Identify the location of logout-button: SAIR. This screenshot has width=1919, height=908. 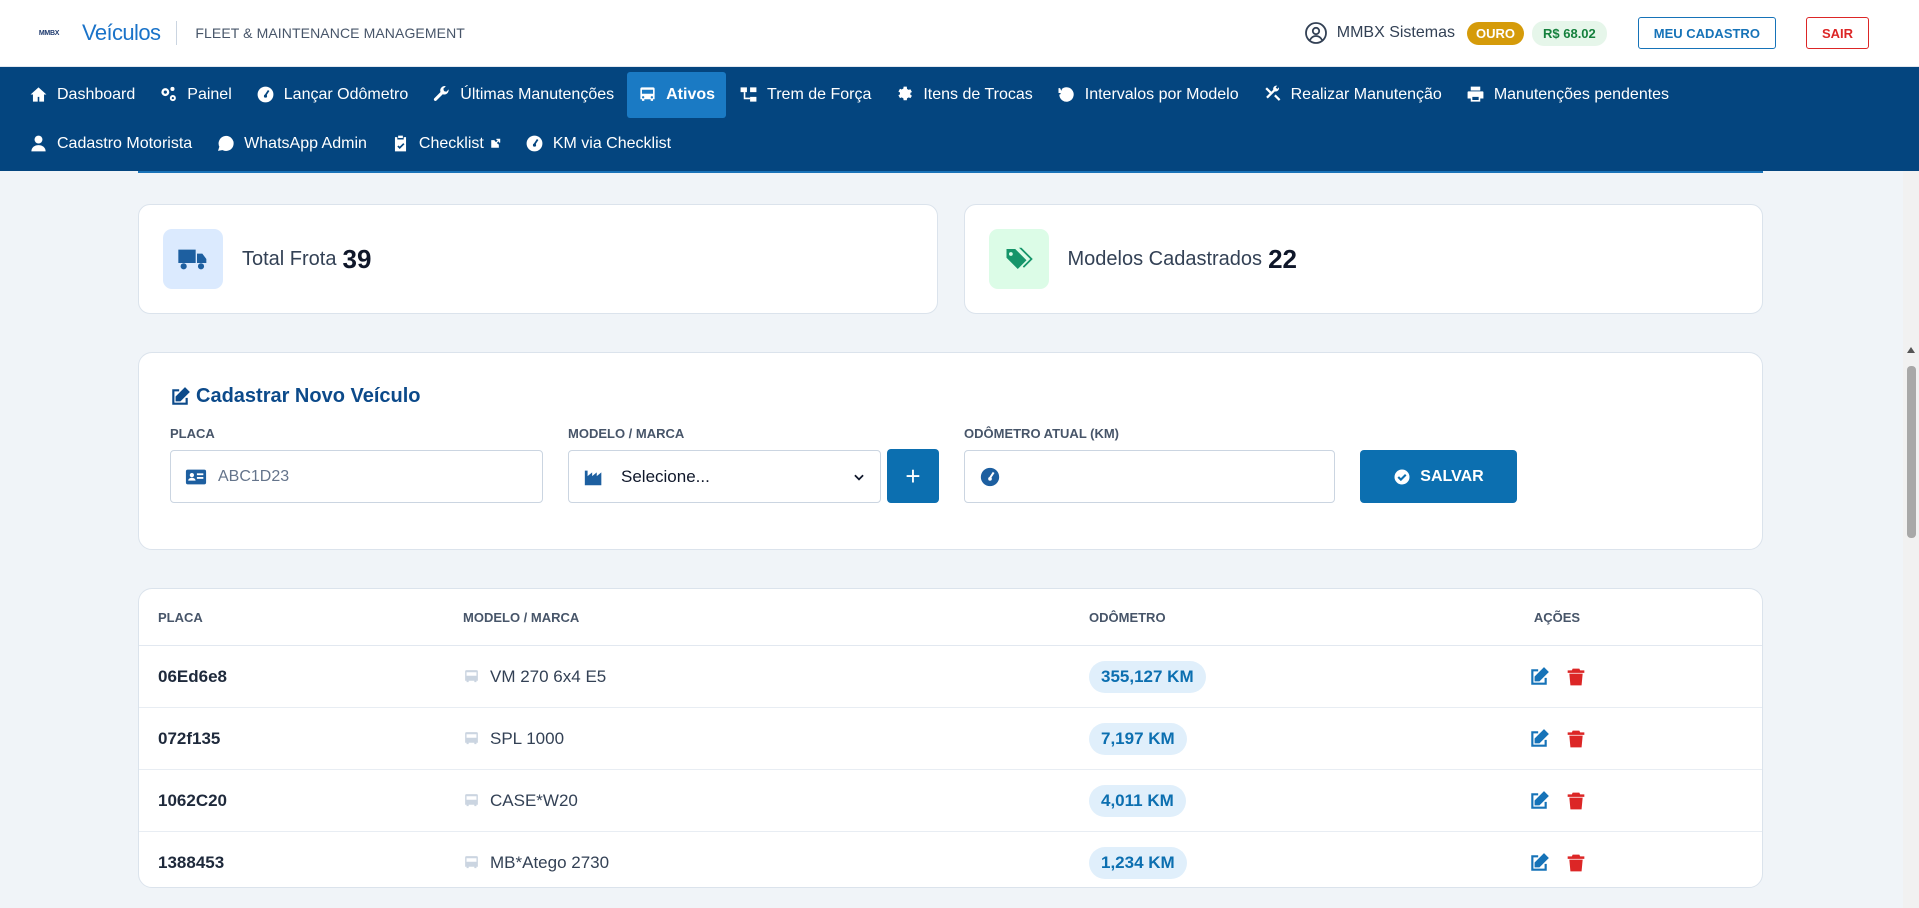
(1837, 33).